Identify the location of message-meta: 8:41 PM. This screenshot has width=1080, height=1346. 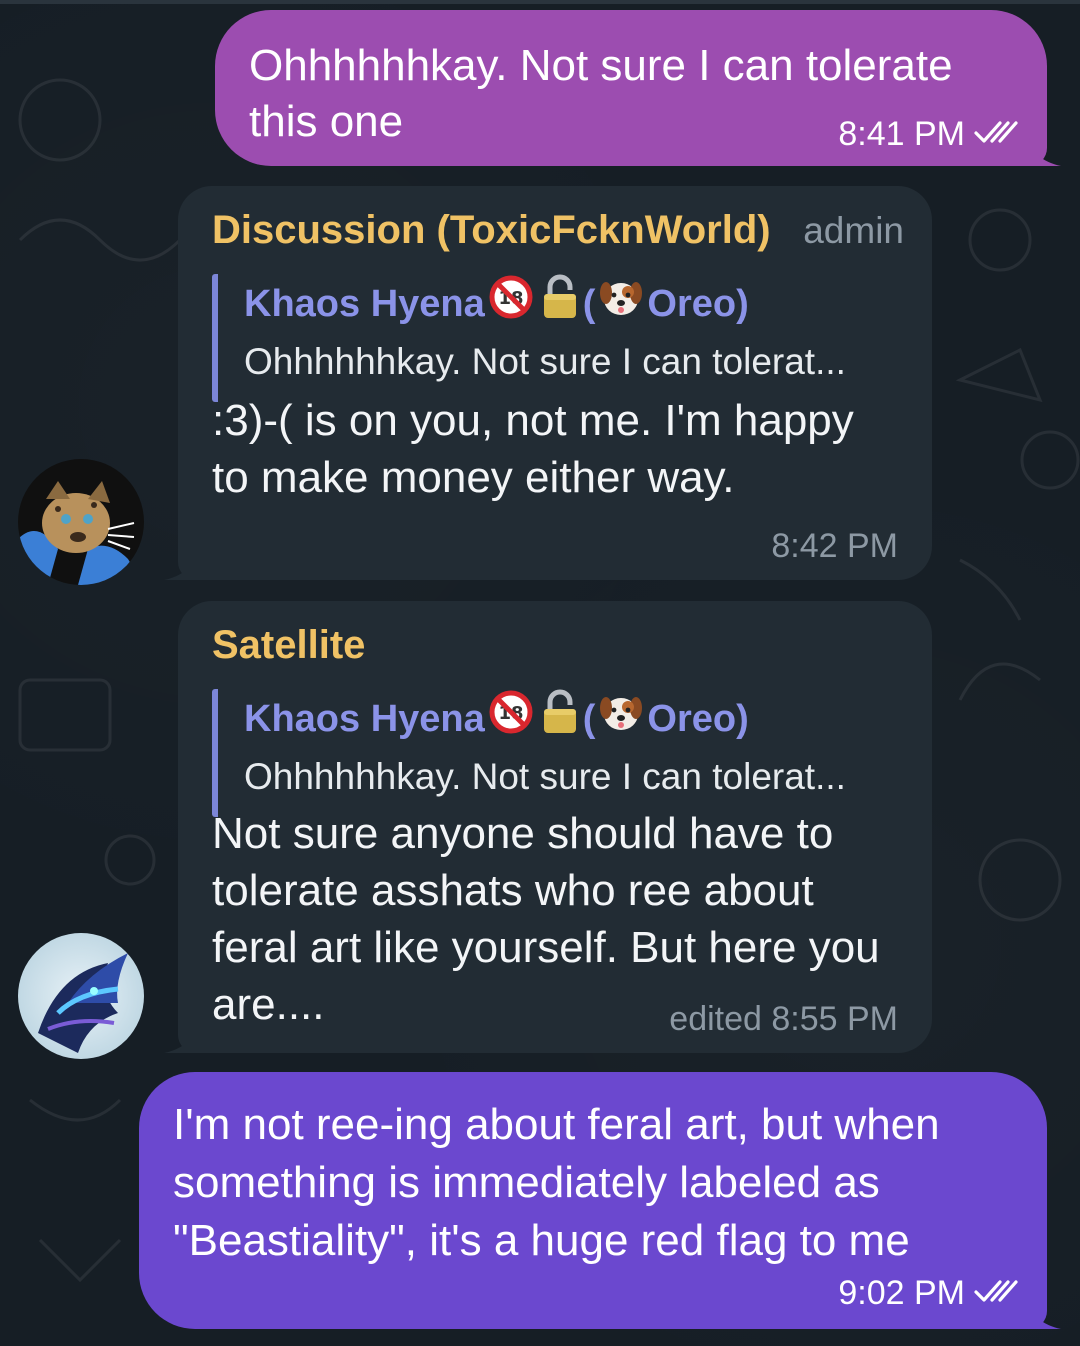
(929, 134).